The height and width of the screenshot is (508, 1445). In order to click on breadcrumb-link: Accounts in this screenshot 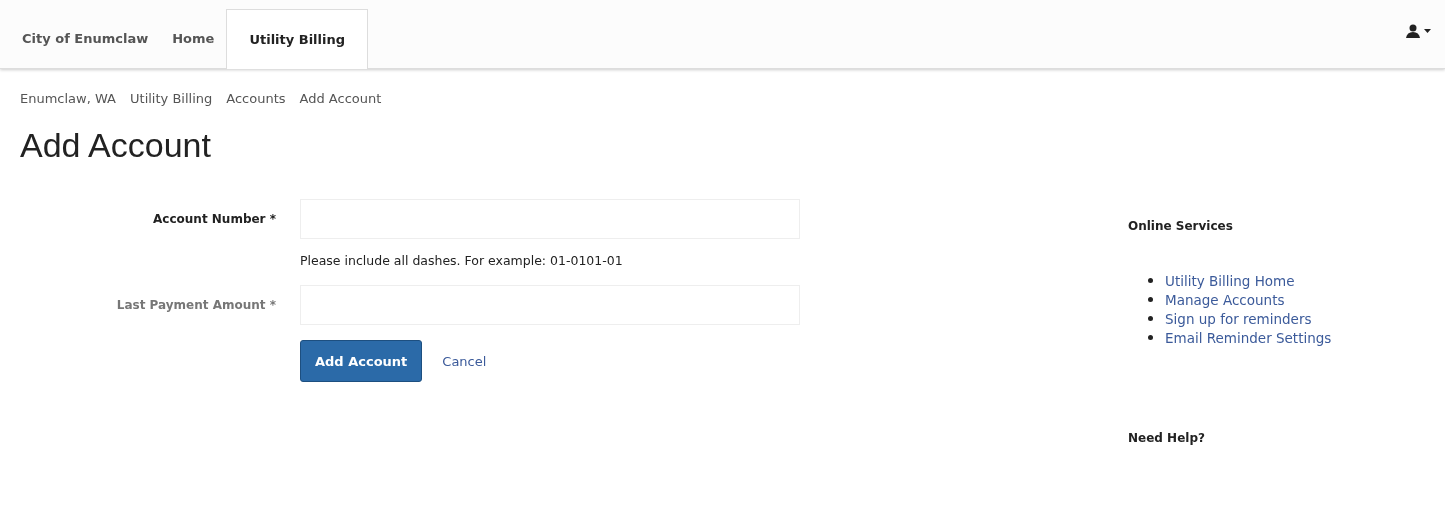, I will do `click(256, 98)`.